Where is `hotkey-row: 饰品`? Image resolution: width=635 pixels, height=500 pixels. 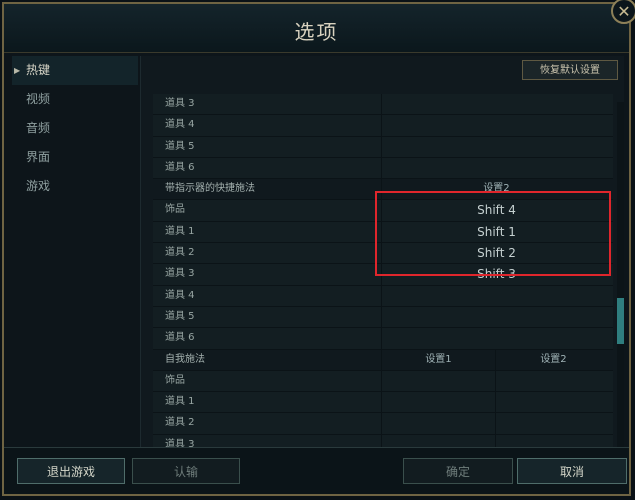
hotkey-row: 饰品 is located at coordinates (383, 381).